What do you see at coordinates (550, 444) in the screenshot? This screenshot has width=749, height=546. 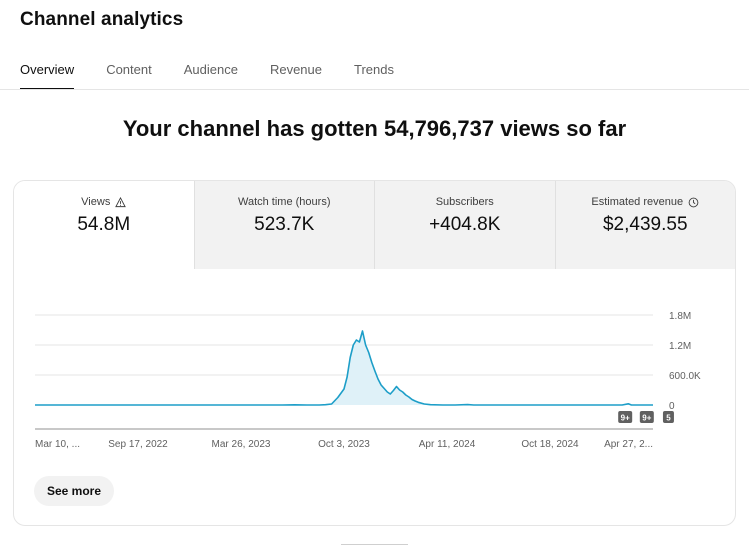 I see `x-tick-label: Oct 18, 2024` at bounding box center [550, 444].